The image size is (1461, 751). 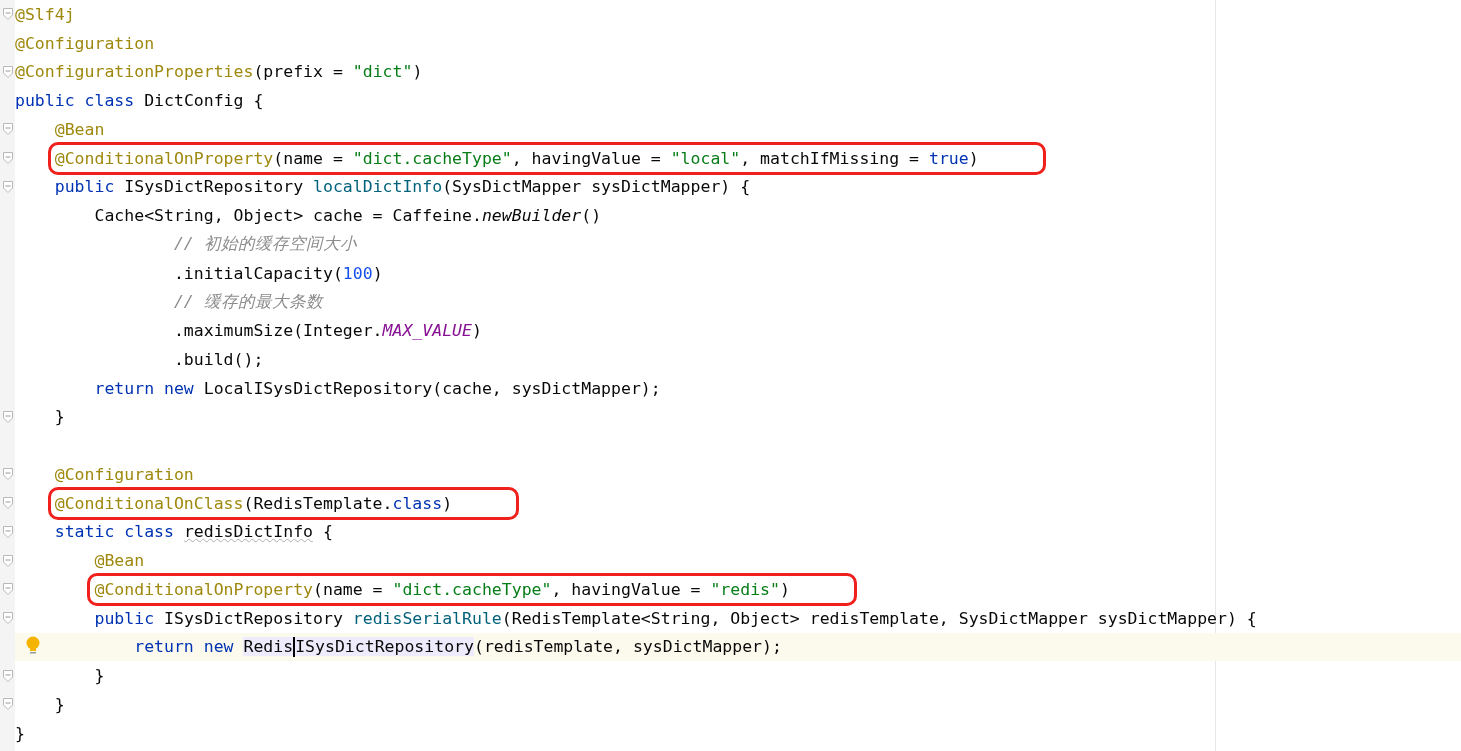 I want to click on class-name: Redis, so click(x=268, y=647).